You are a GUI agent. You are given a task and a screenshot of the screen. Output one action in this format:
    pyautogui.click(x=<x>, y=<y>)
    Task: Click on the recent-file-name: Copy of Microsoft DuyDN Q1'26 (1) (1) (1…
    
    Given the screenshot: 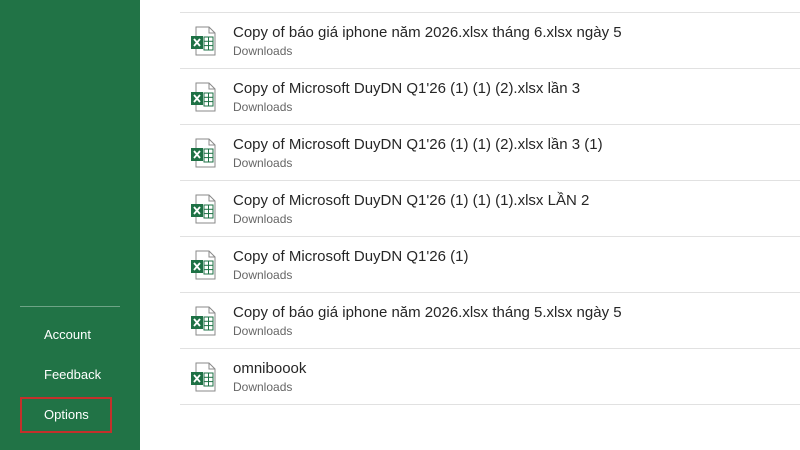 What is the action you would take?
    pyautogui.click(x=411, y=200)
    